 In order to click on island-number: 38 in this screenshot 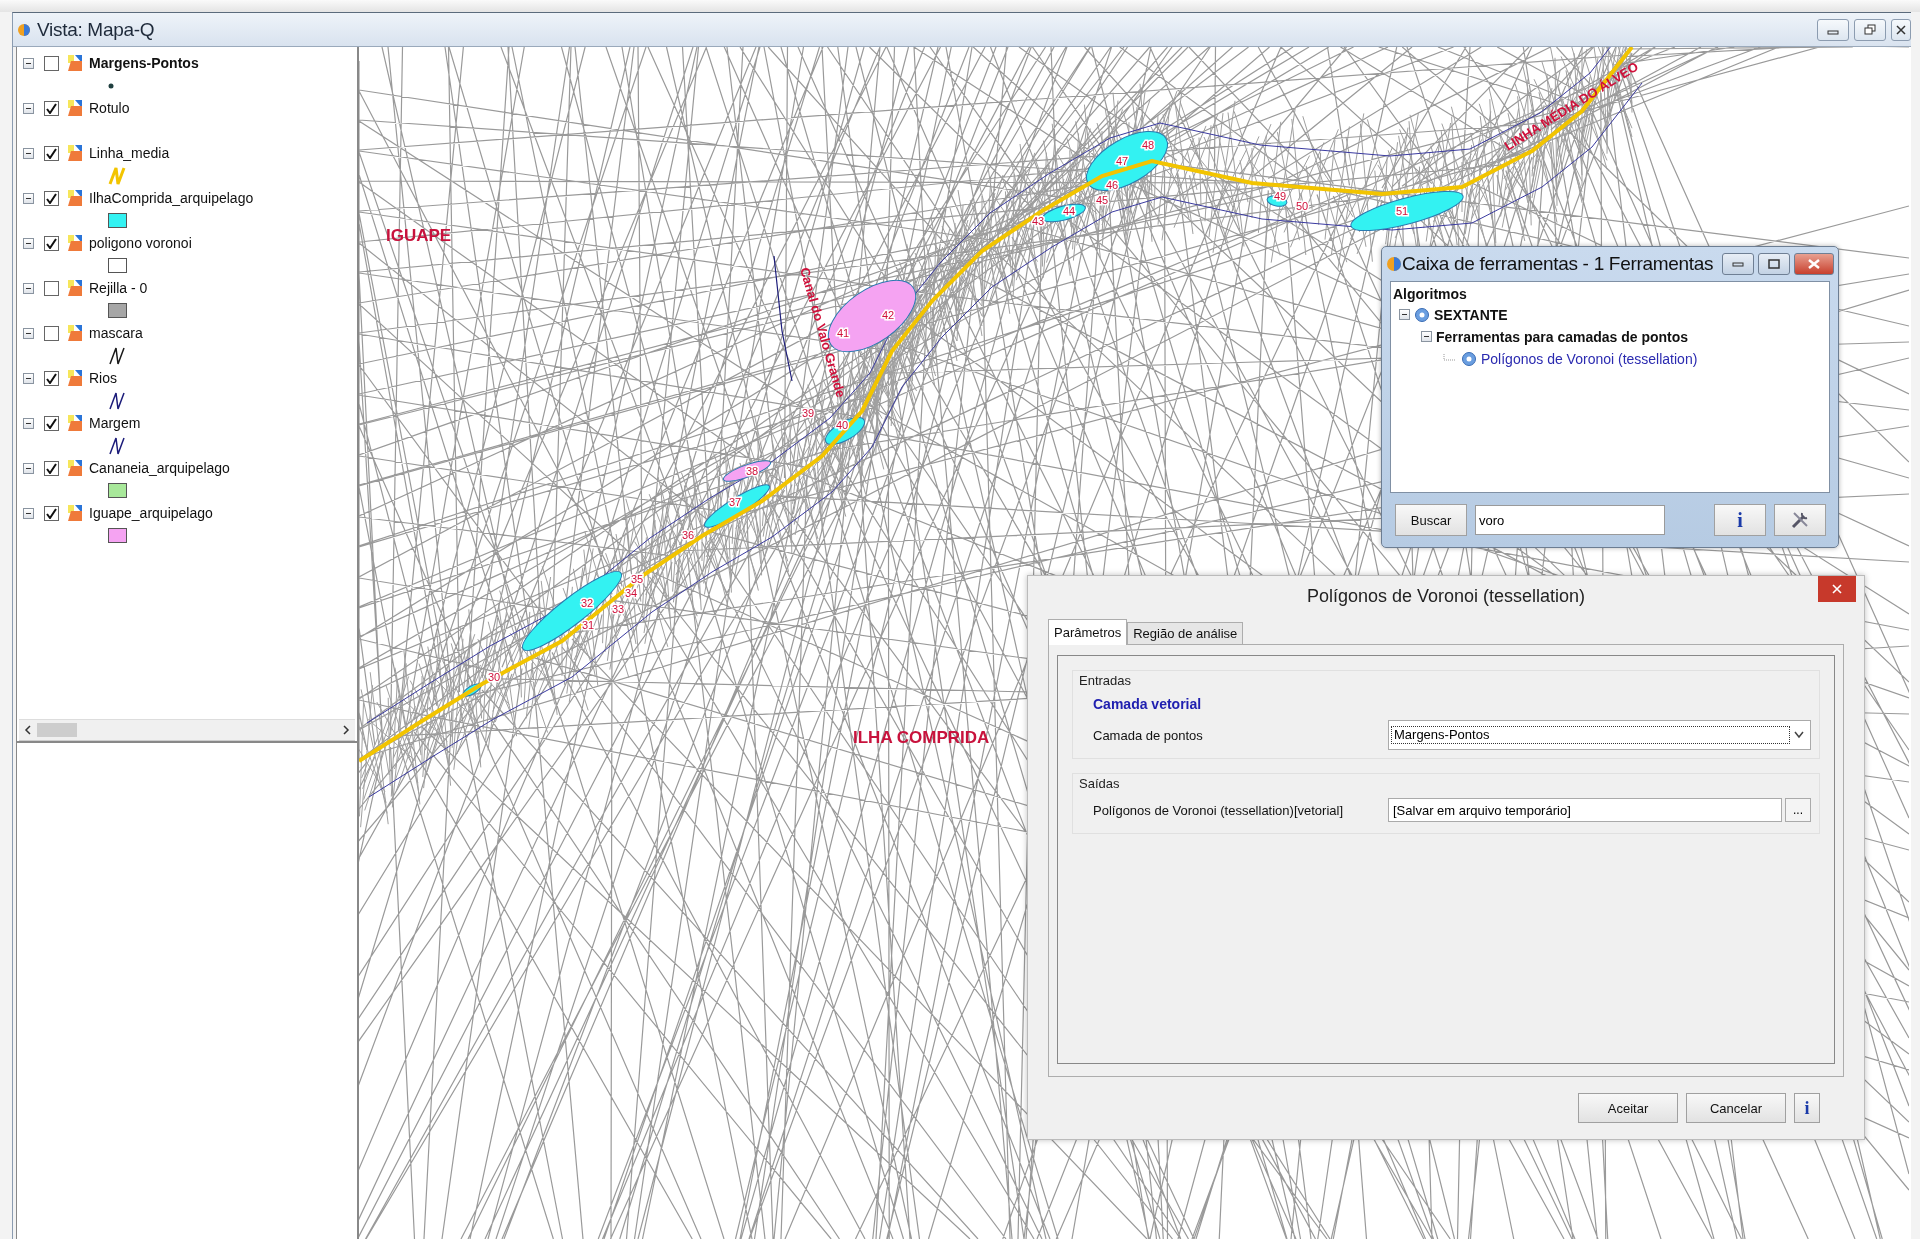, I will do `click(752, 471)`.